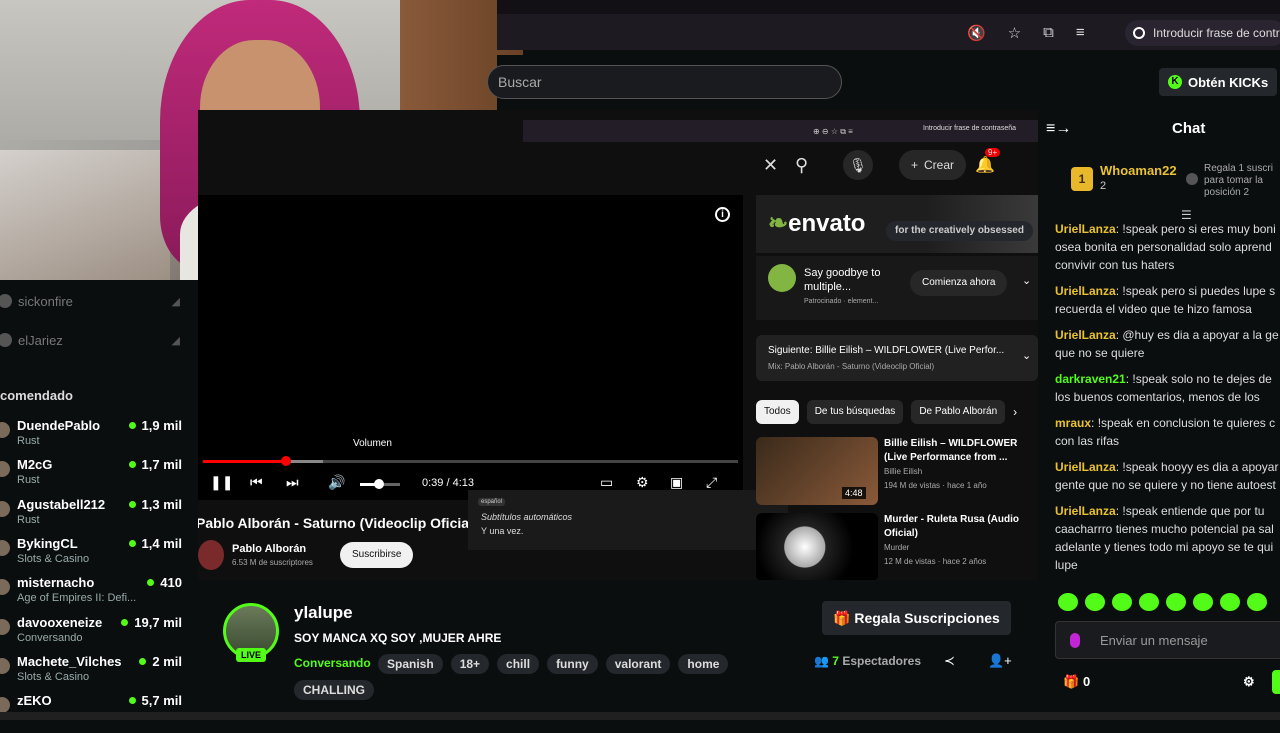  I want to click on tag: valorant, so click(638, 664).